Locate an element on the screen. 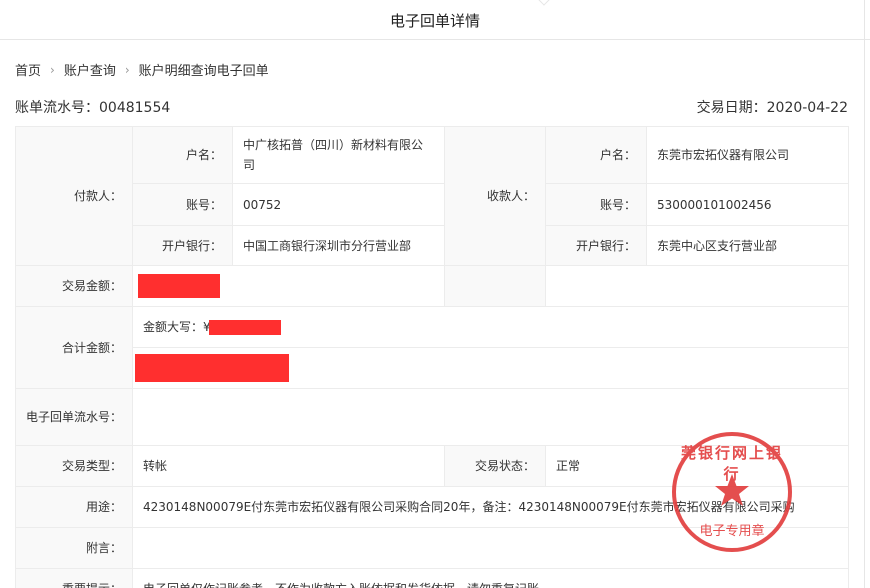  breadcrumb-current: 账户明细查询电子回单 is located at coordinates (203, 71).